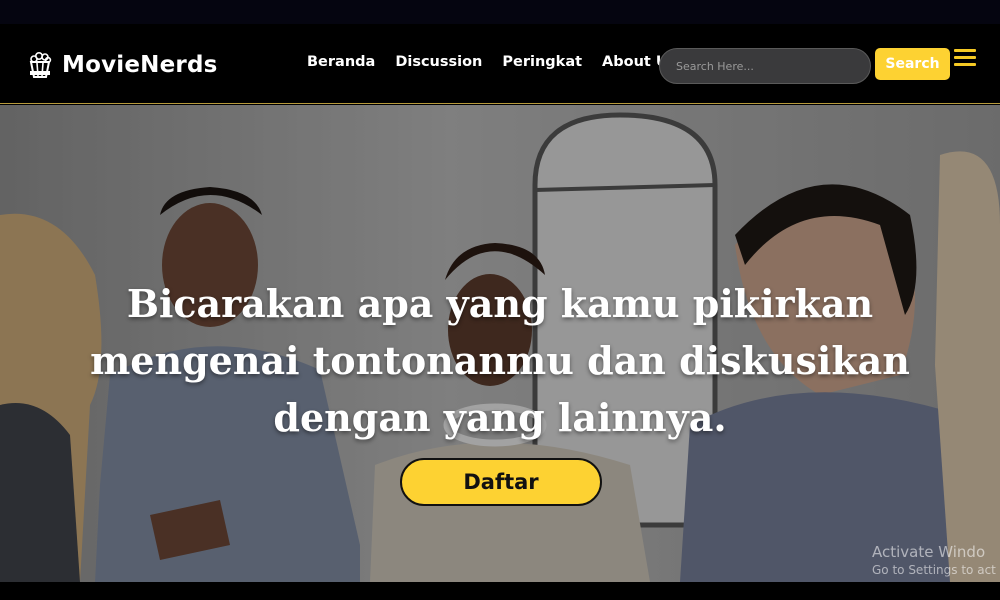  Describe the element at coordinates (500, 591) in the screenshot. I see `browser-bottom-strip` at that location.